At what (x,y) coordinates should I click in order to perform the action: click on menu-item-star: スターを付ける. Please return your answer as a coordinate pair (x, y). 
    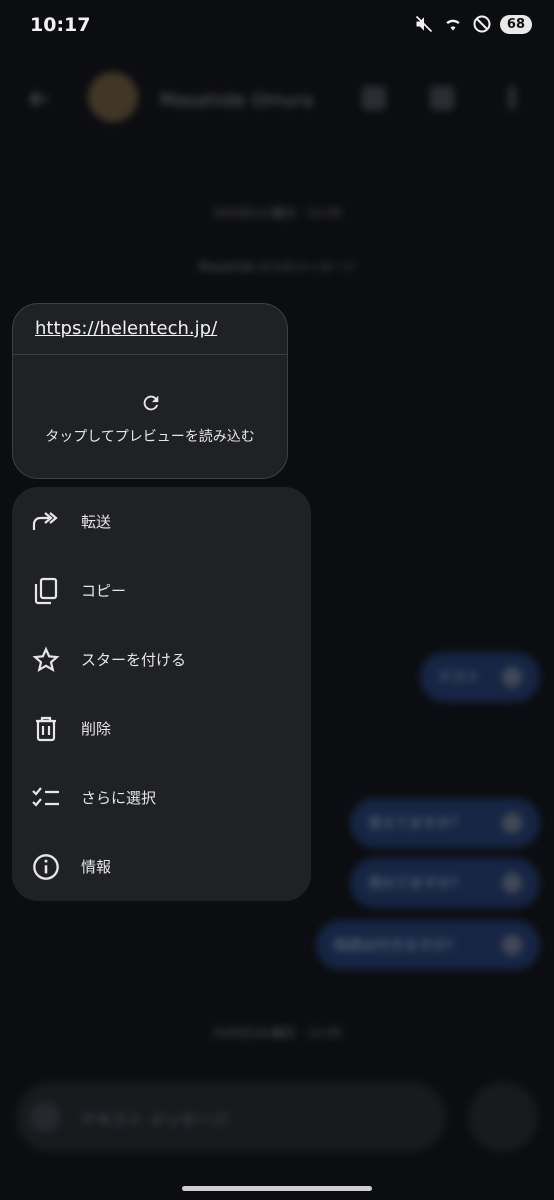
    Looking at the image, I should click on (161, 659).